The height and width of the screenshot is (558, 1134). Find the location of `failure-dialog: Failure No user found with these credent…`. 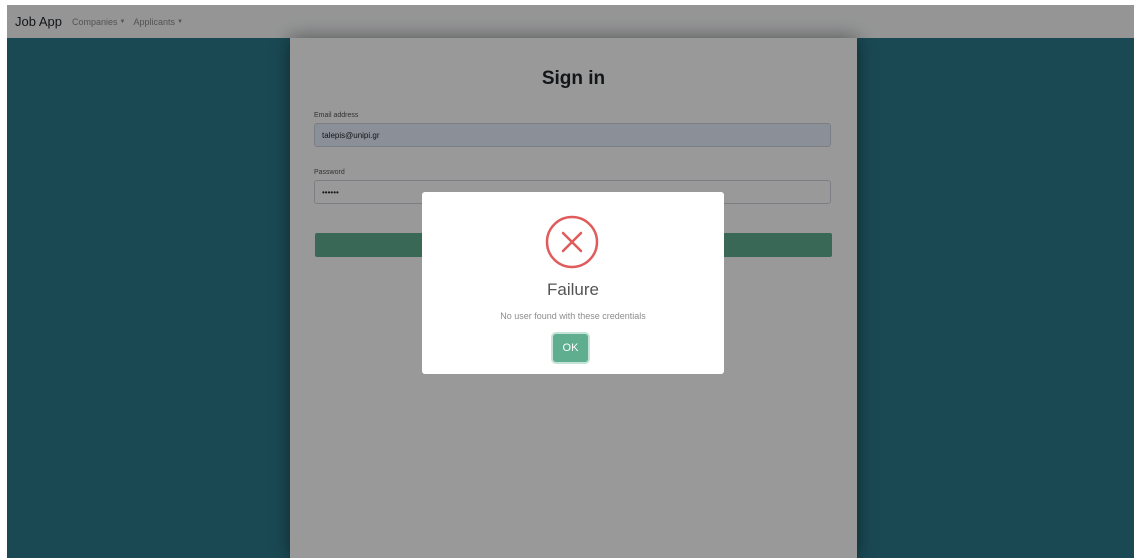

failure-dialog: Failure No user found with these credent… is located at coordinates (573, 283).